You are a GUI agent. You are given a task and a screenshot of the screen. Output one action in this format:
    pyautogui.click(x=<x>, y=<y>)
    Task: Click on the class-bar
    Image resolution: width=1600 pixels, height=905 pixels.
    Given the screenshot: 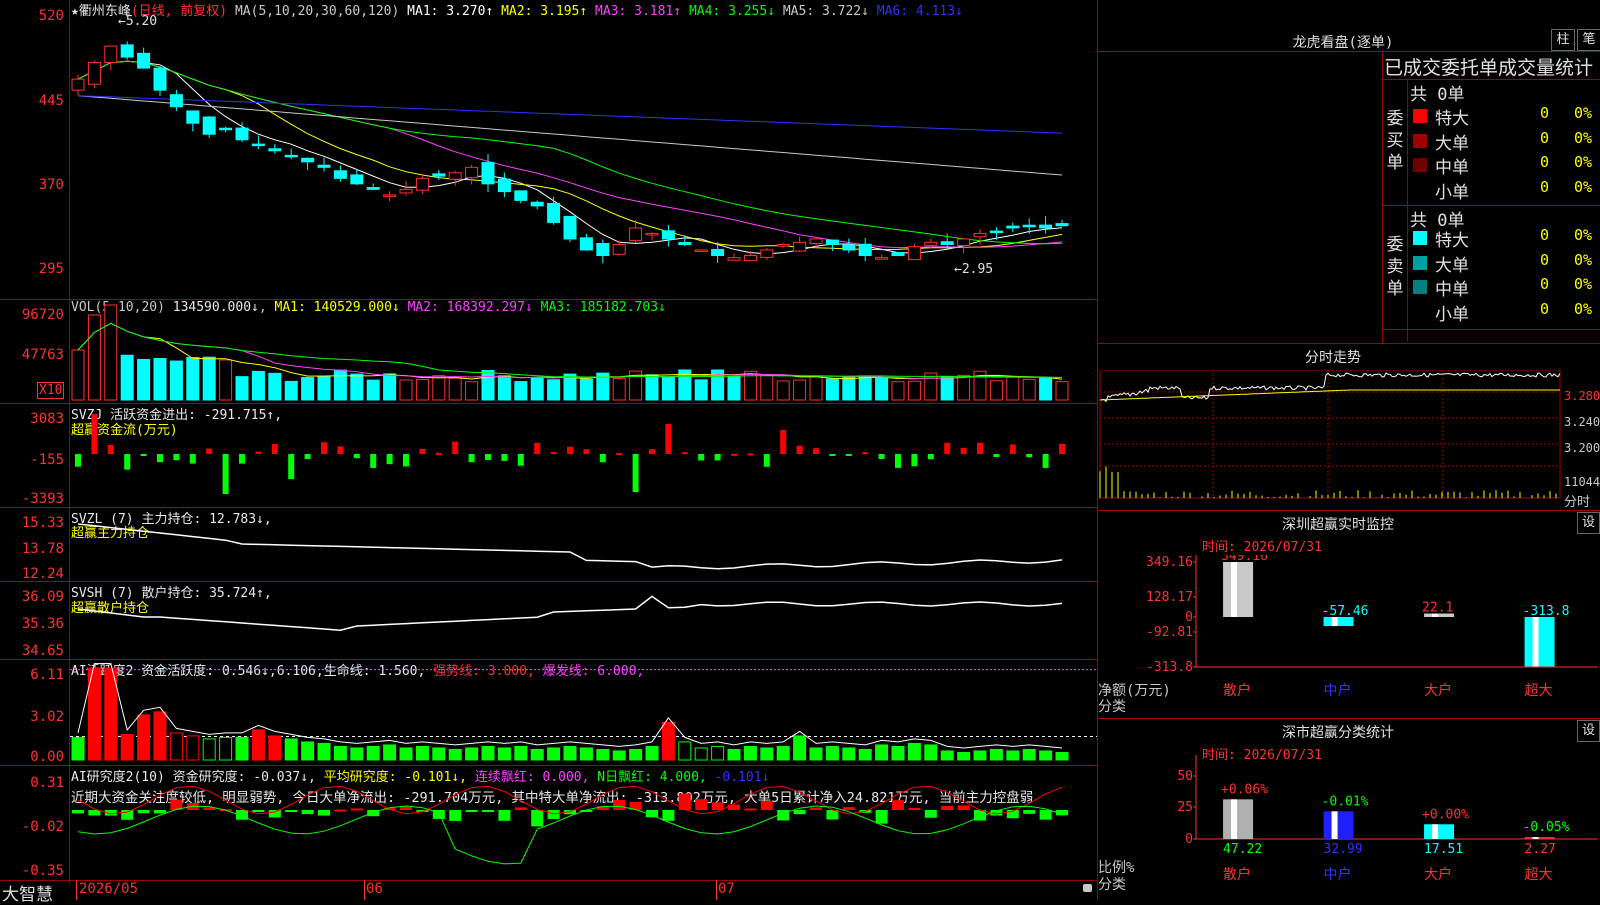 What is the action you would take?
    pyautogui.click(x=1238, y=819)
    